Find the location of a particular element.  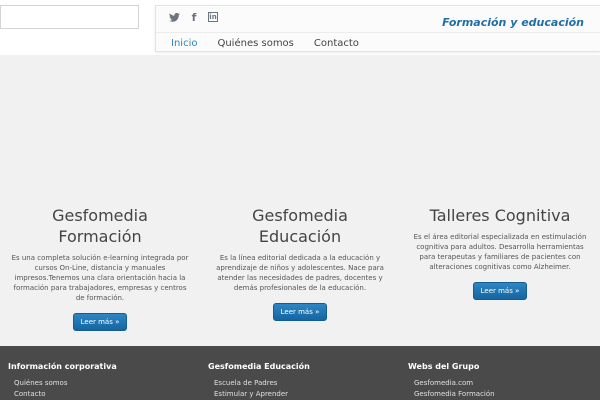

main-menu: Inicio Quiénes somos Contacto is located at coordinates (378, 42).